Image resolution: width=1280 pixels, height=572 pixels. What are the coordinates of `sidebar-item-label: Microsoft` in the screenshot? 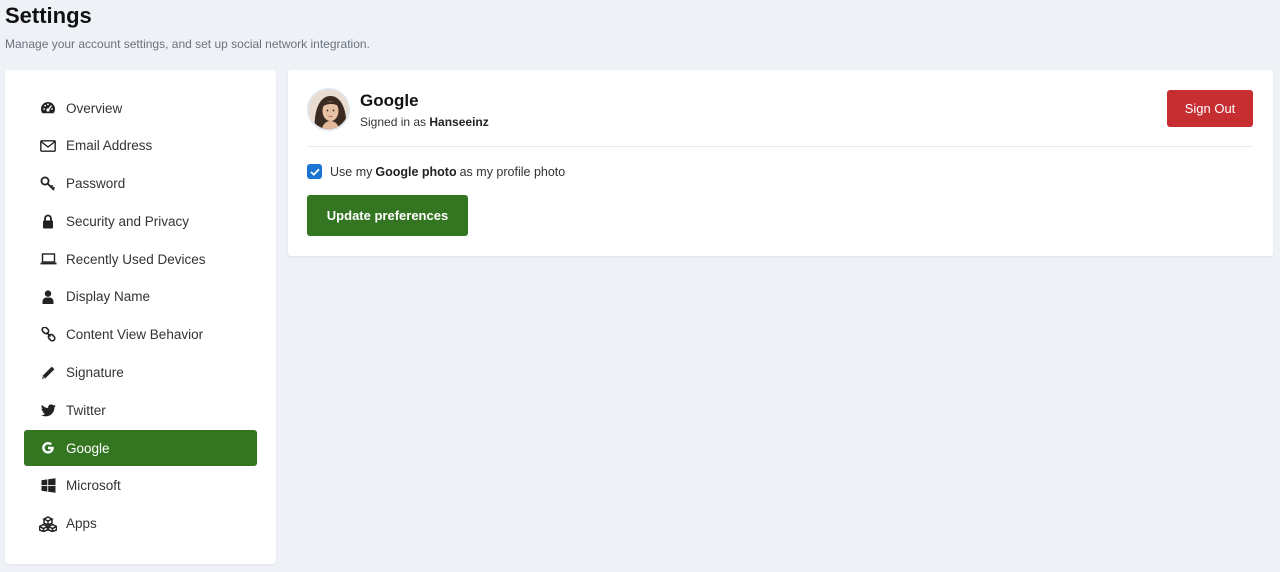 It's located at (93, 486).